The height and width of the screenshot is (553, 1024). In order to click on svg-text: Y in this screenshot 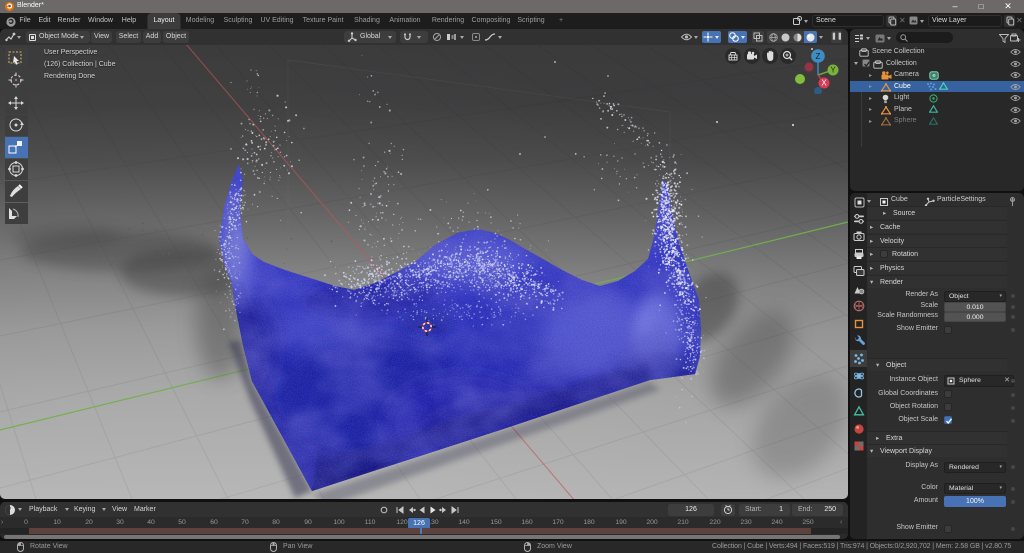, I will do `click(833, 70)`.